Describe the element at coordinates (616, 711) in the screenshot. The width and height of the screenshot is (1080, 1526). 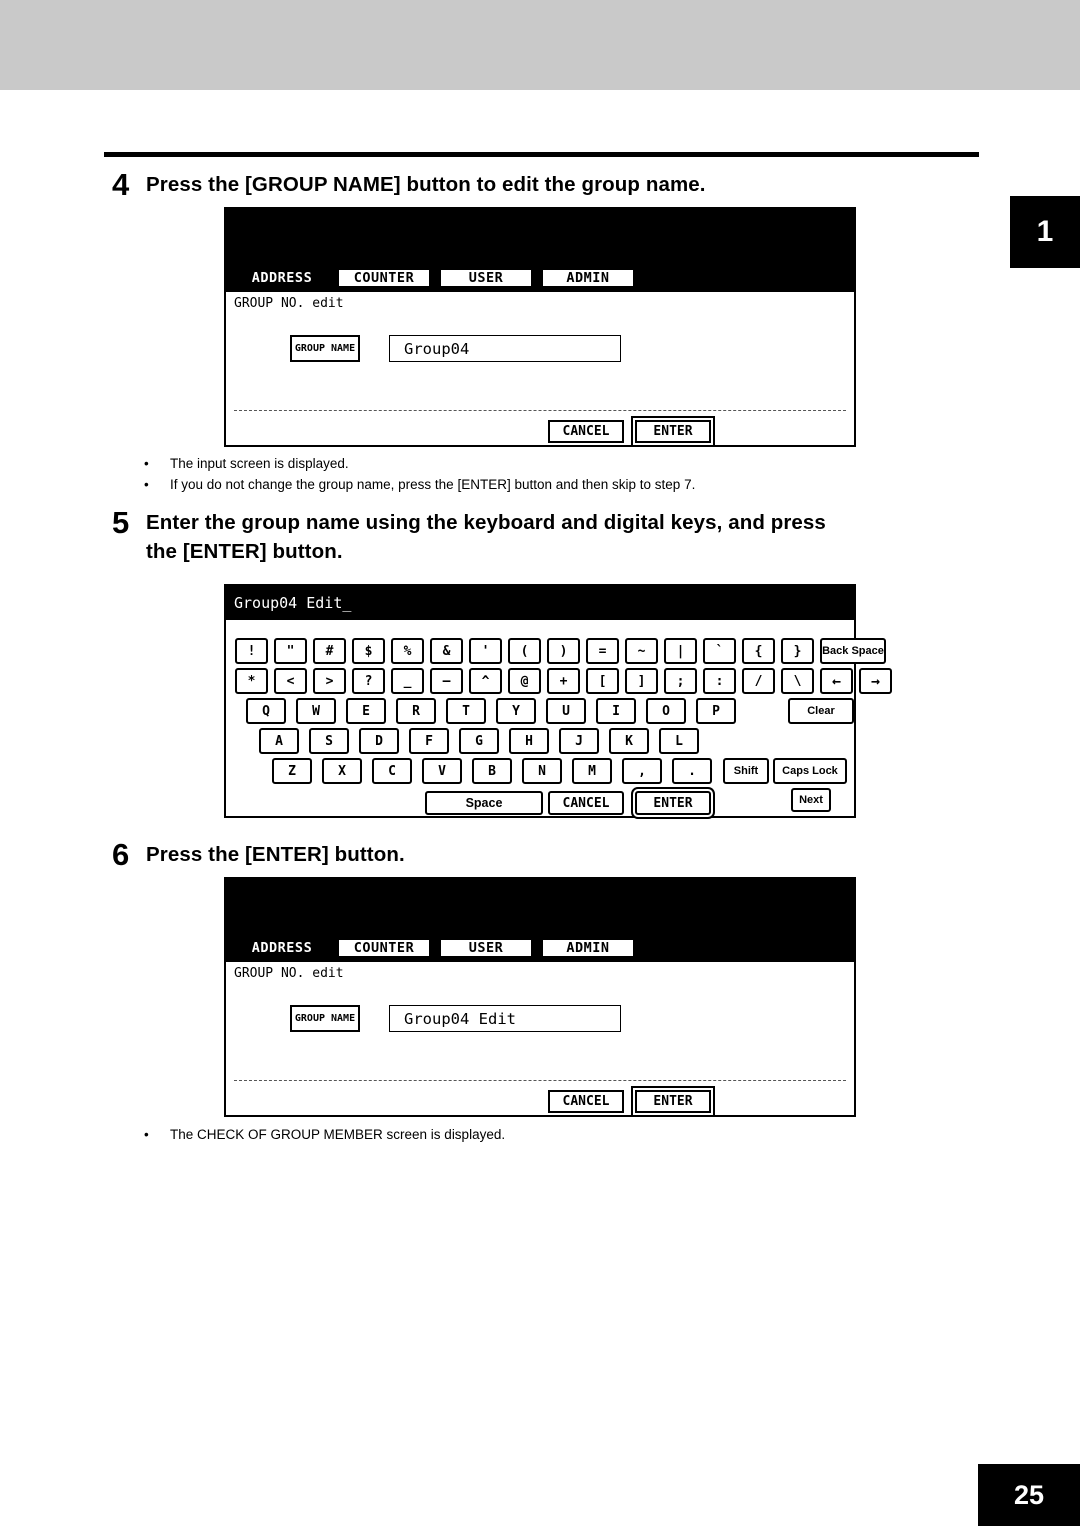
I see `key-i: I` at that location.